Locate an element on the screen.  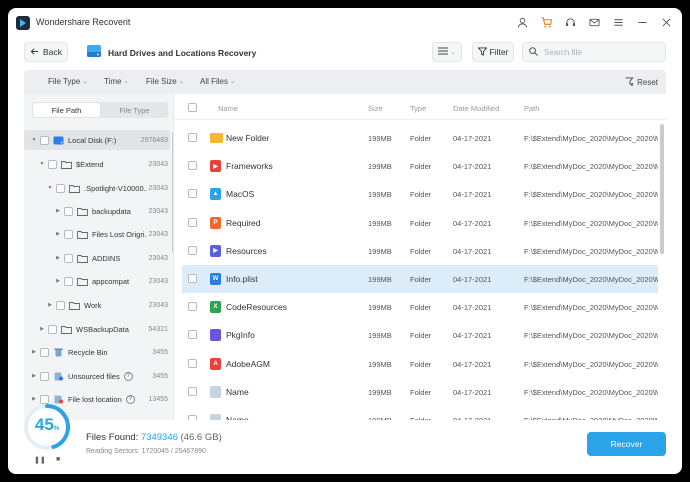
recover-button: Recover is located at coordinates (626, 444).